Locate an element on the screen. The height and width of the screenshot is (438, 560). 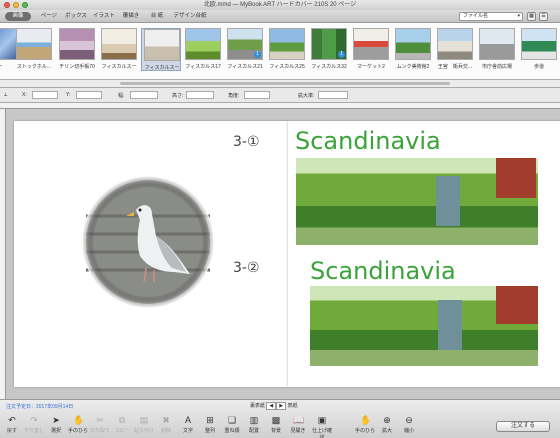
sort-select: ファイル名 ▾ is located at coordinates (491, 16).